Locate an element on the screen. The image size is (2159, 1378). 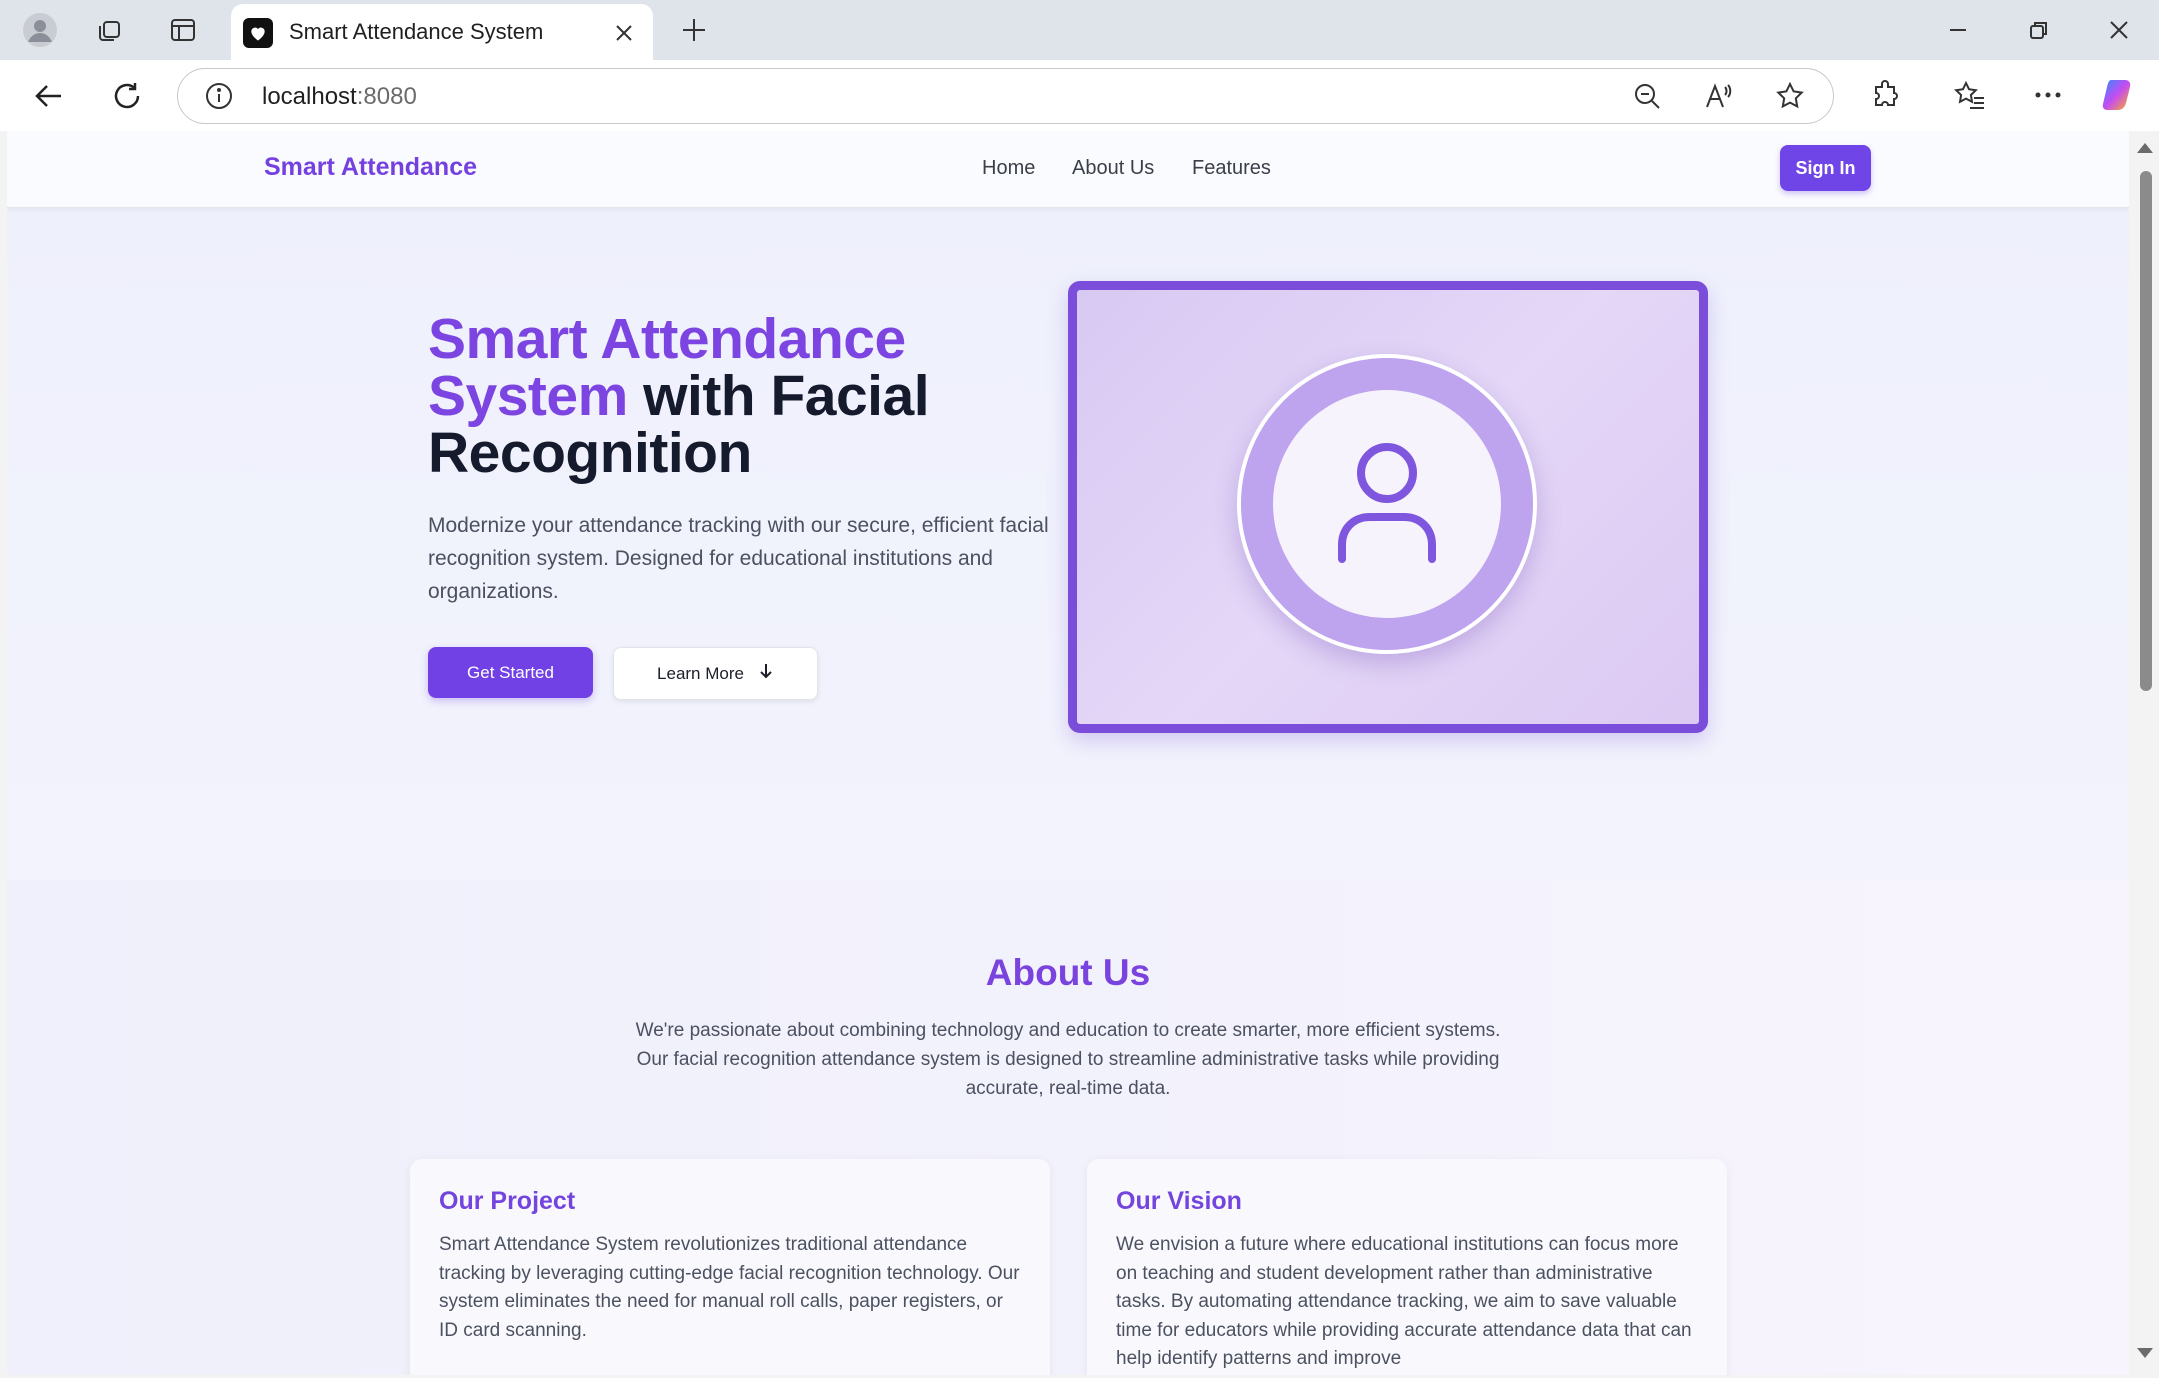
about-title: About Us is located at coordinates (1068, 972).